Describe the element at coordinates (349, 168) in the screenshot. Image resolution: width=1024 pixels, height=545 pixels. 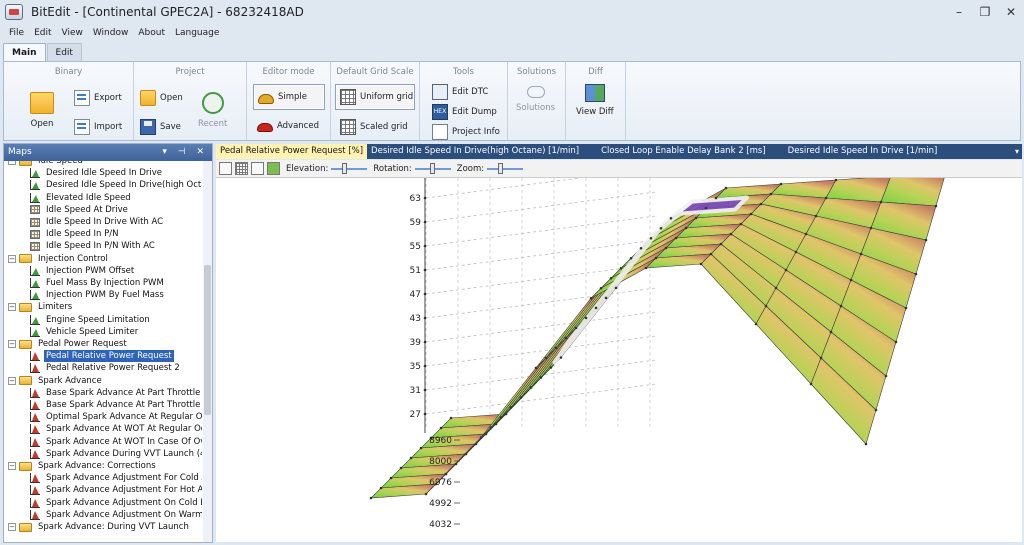
I see `elevation-slider` at that location.